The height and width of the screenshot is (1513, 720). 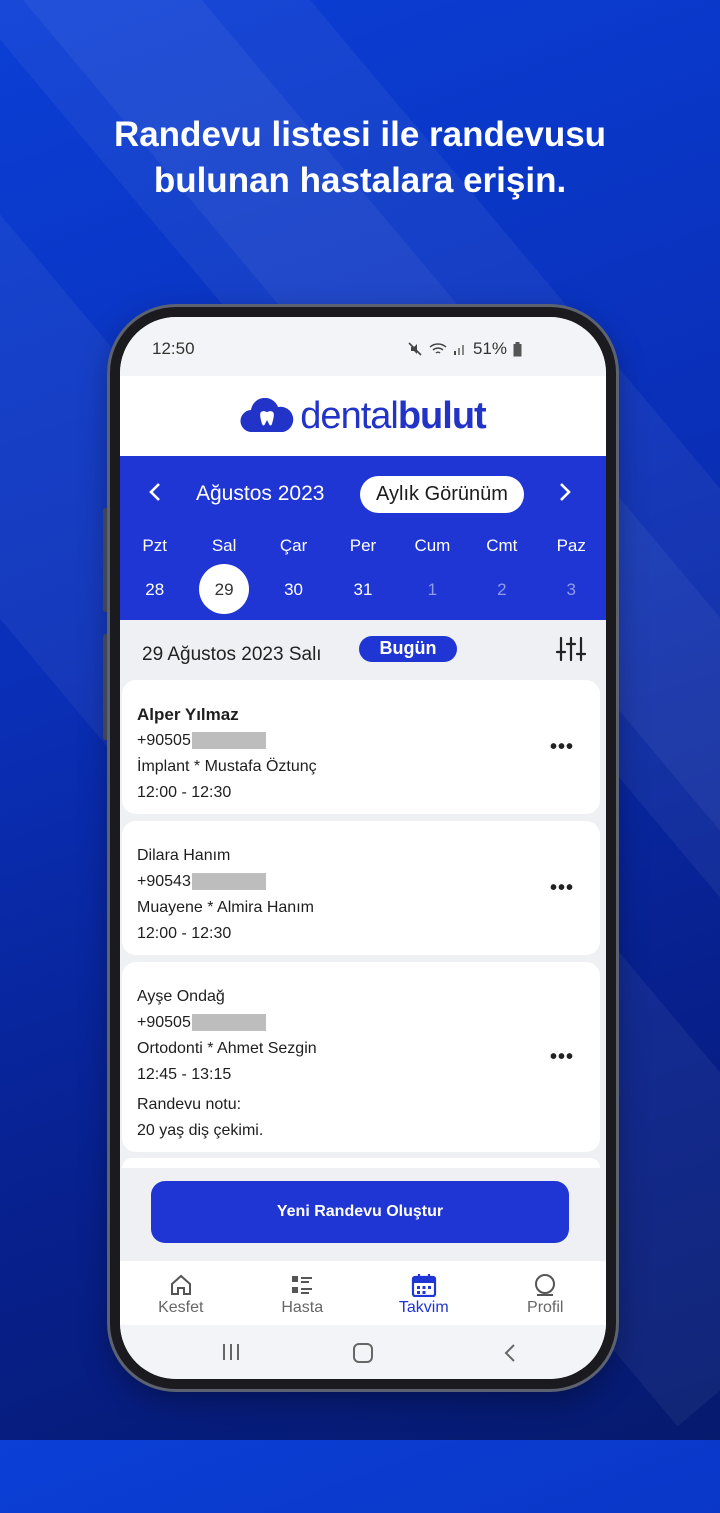 I want to click on nav-item-hasta: Hasta, so click(x=303, y=1293).